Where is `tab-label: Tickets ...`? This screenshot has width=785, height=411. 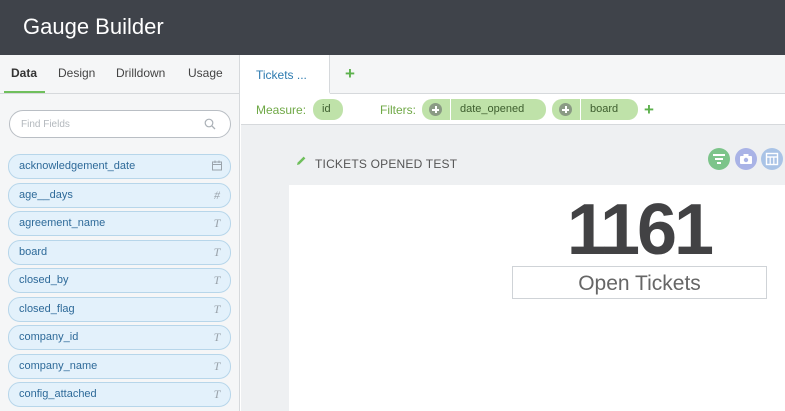 tab-label: Tickets ... is located at coordinates (281, 75).